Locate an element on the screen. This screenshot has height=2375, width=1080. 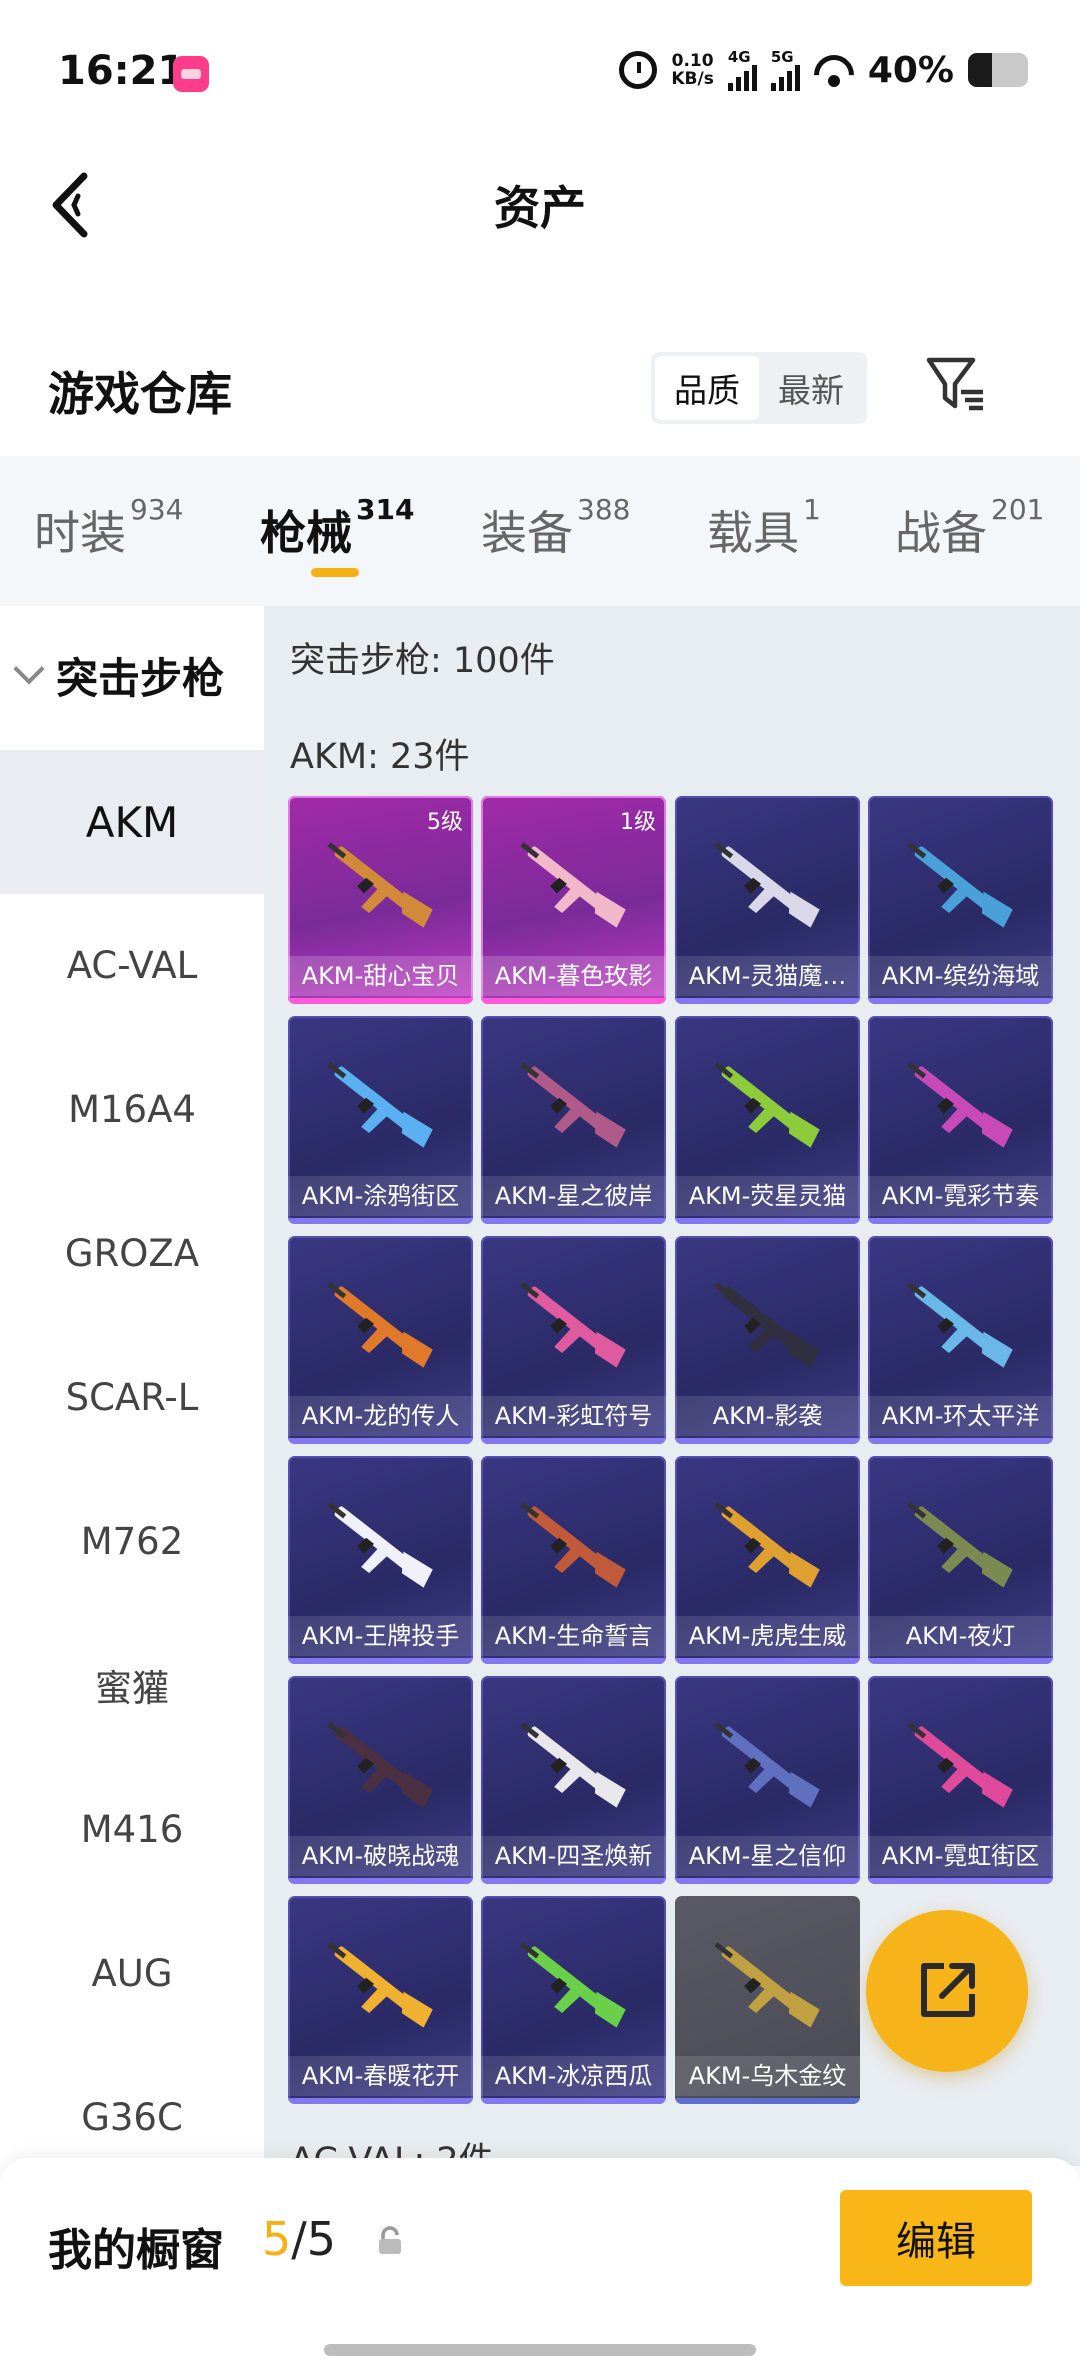
item-name: AKM-夜灯 is located at coordinates (960, 1636).